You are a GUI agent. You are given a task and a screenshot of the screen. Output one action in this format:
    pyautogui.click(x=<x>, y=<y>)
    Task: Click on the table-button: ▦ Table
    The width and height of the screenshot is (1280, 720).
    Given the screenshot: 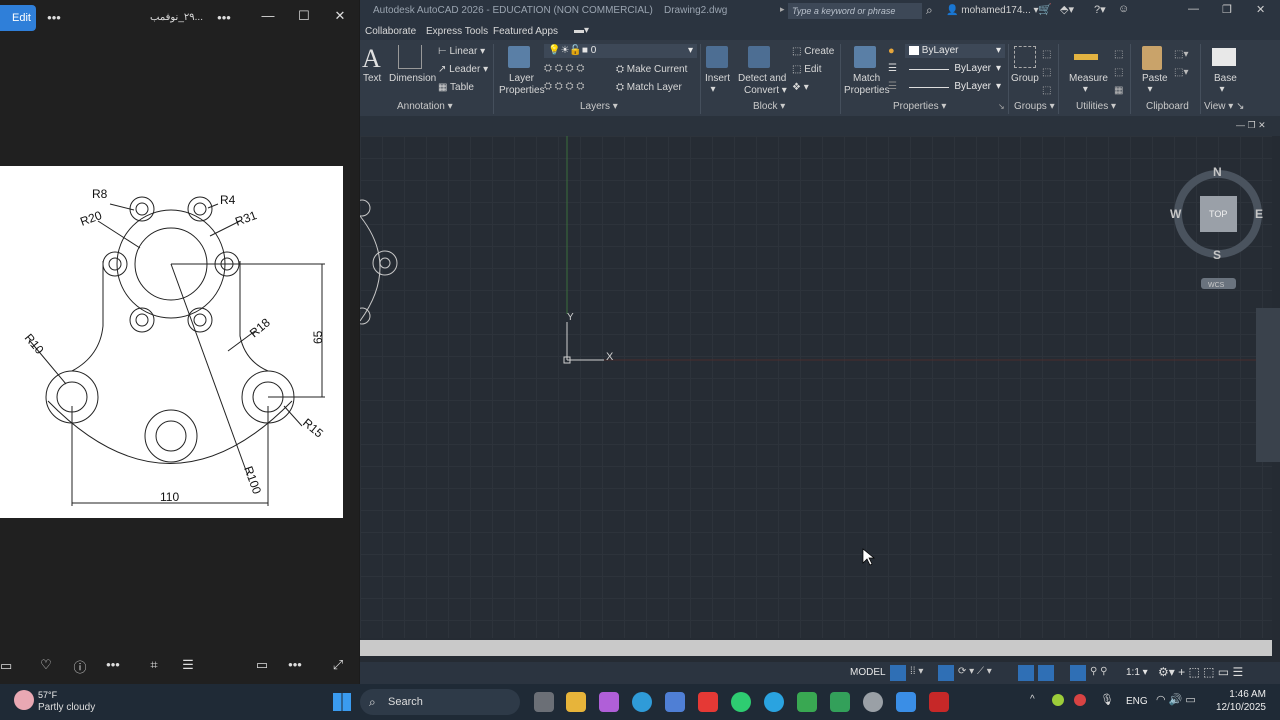 What is the action you would take?
    pyautogui.click(x=456, y=87)
    